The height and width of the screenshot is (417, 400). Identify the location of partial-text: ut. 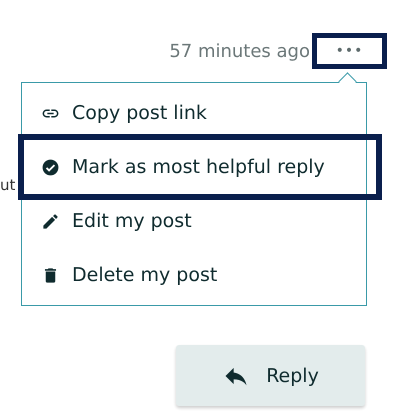
(8, 185).